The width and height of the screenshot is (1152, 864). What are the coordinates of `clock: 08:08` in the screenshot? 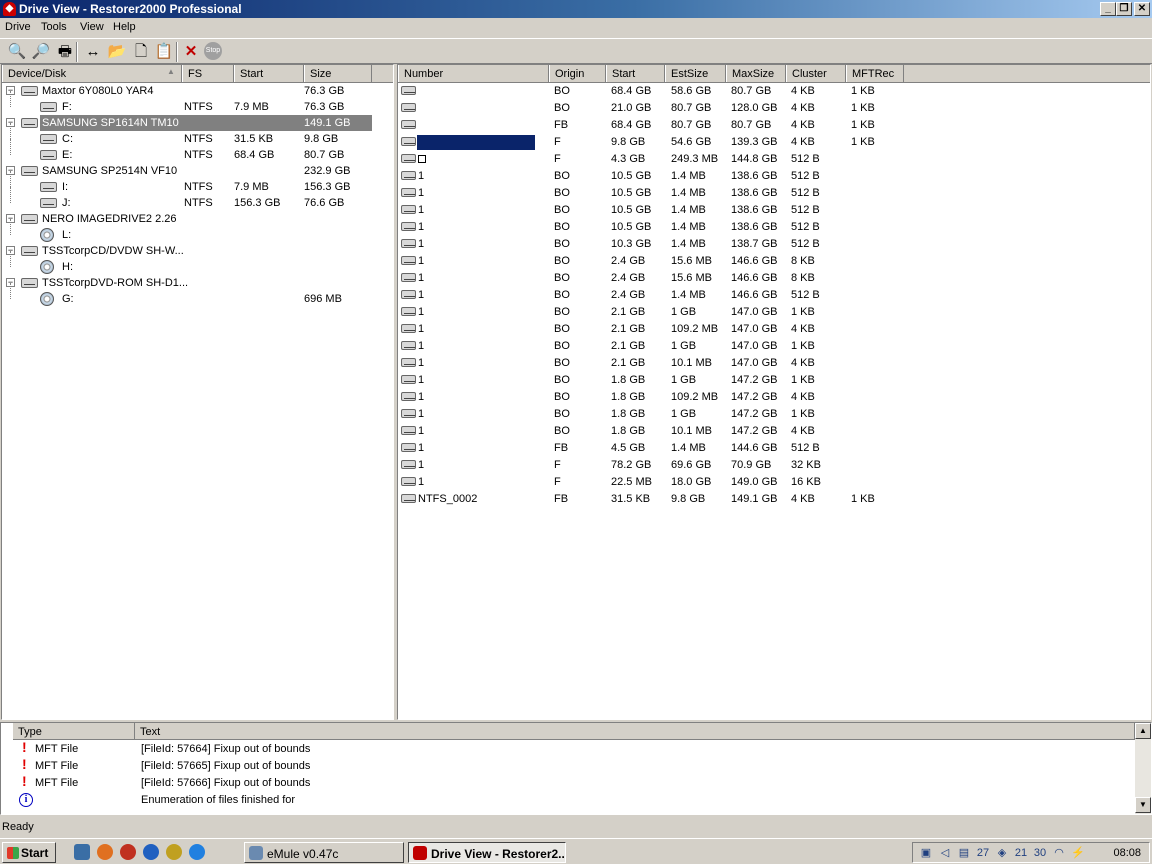 It's located at (1127, 853).